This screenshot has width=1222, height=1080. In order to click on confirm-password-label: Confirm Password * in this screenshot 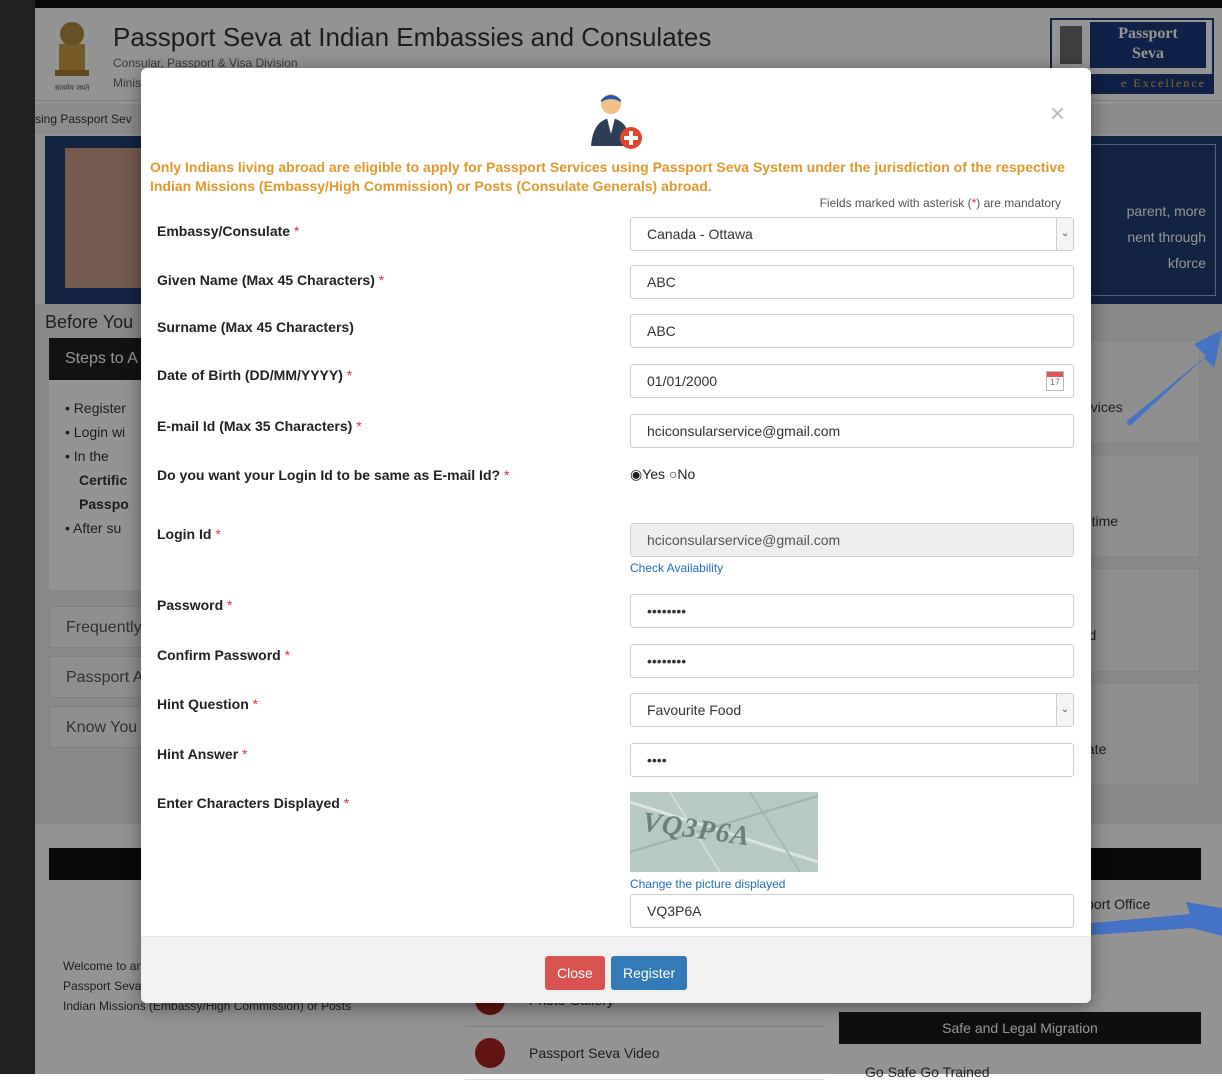, I will do `click(224, 655)`.